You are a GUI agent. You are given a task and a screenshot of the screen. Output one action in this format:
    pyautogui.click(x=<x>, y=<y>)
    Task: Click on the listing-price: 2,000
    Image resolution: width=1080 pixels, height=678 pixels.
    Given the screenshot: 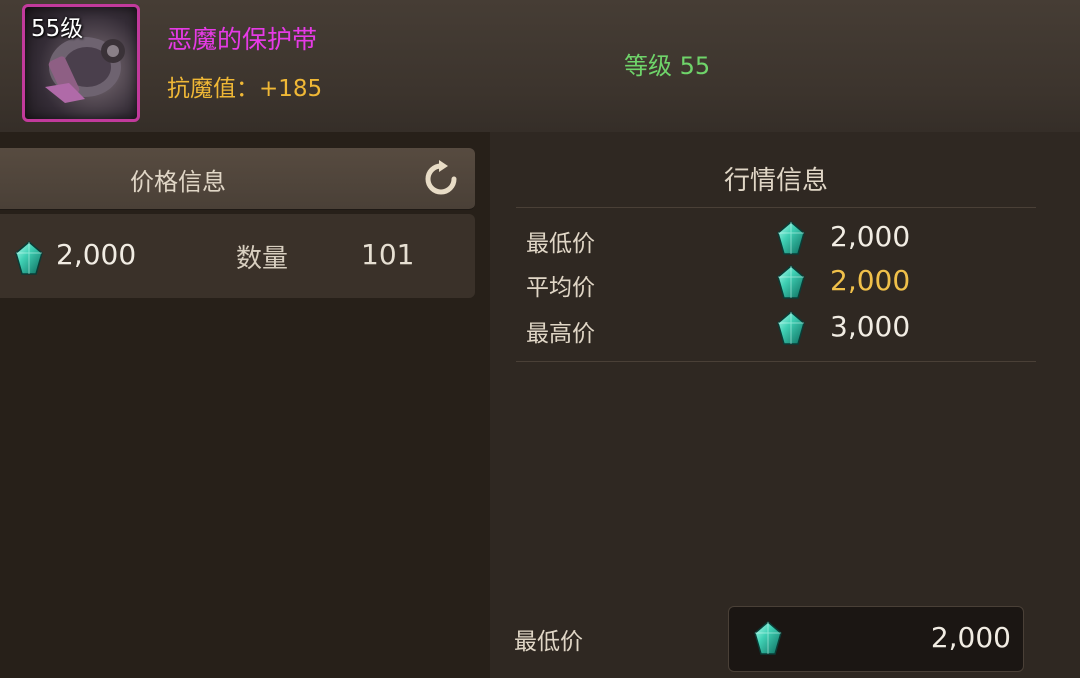 What is the action you would take?
    pyautogui.click(x=96, y=254)
    